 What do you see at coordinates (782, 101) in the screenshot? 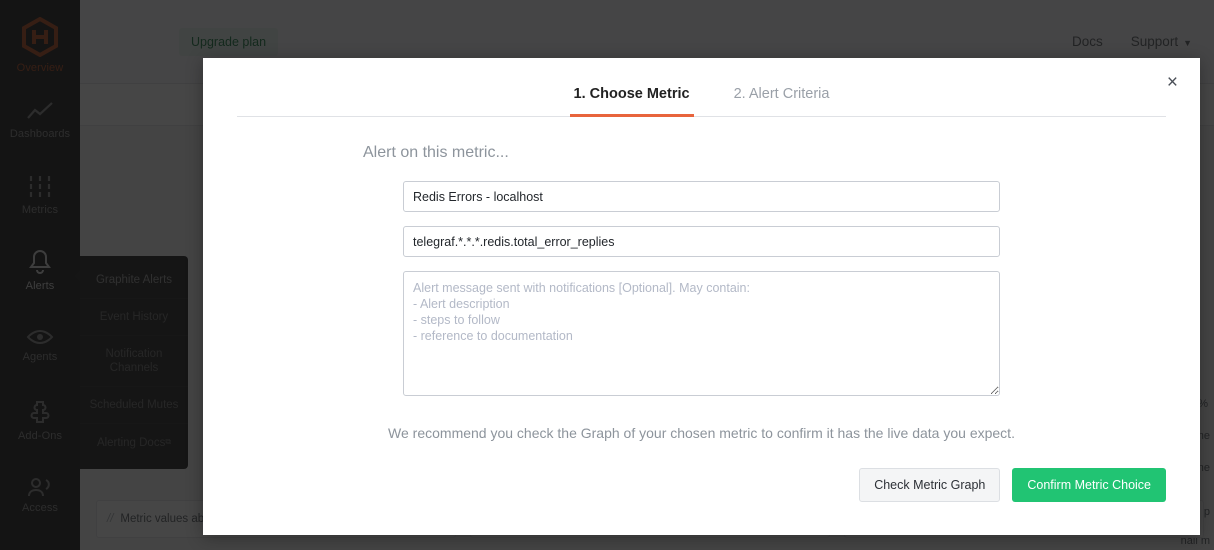
I see `tab-alert-criteria: 2. Alert Criteria` at bounding box center [782, 101].